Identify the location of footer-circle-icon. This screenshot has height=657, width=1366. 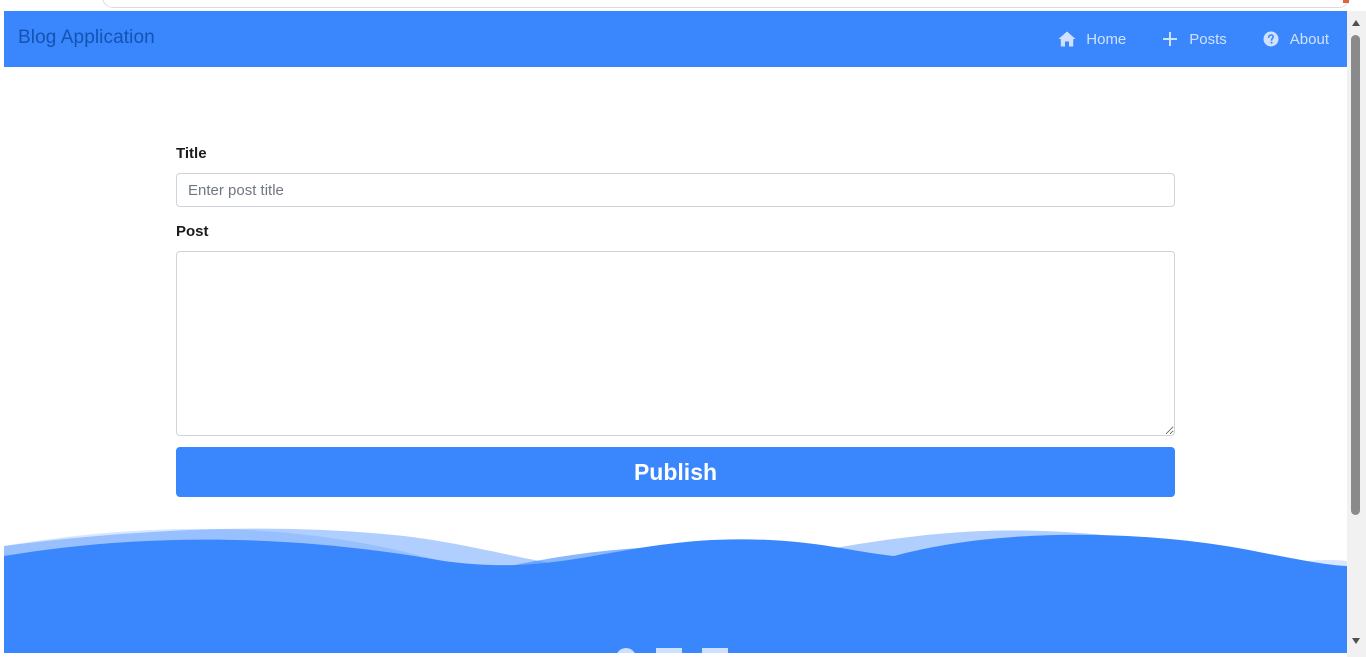
(626, 650).